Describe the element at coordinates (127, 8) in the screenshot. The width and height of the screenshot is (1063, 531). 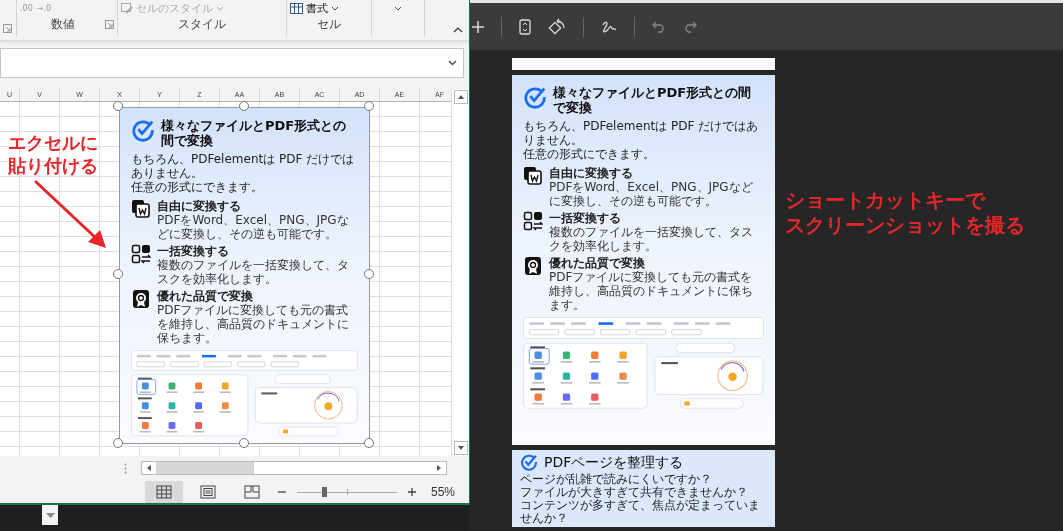
I see `brush-icon` at that location.